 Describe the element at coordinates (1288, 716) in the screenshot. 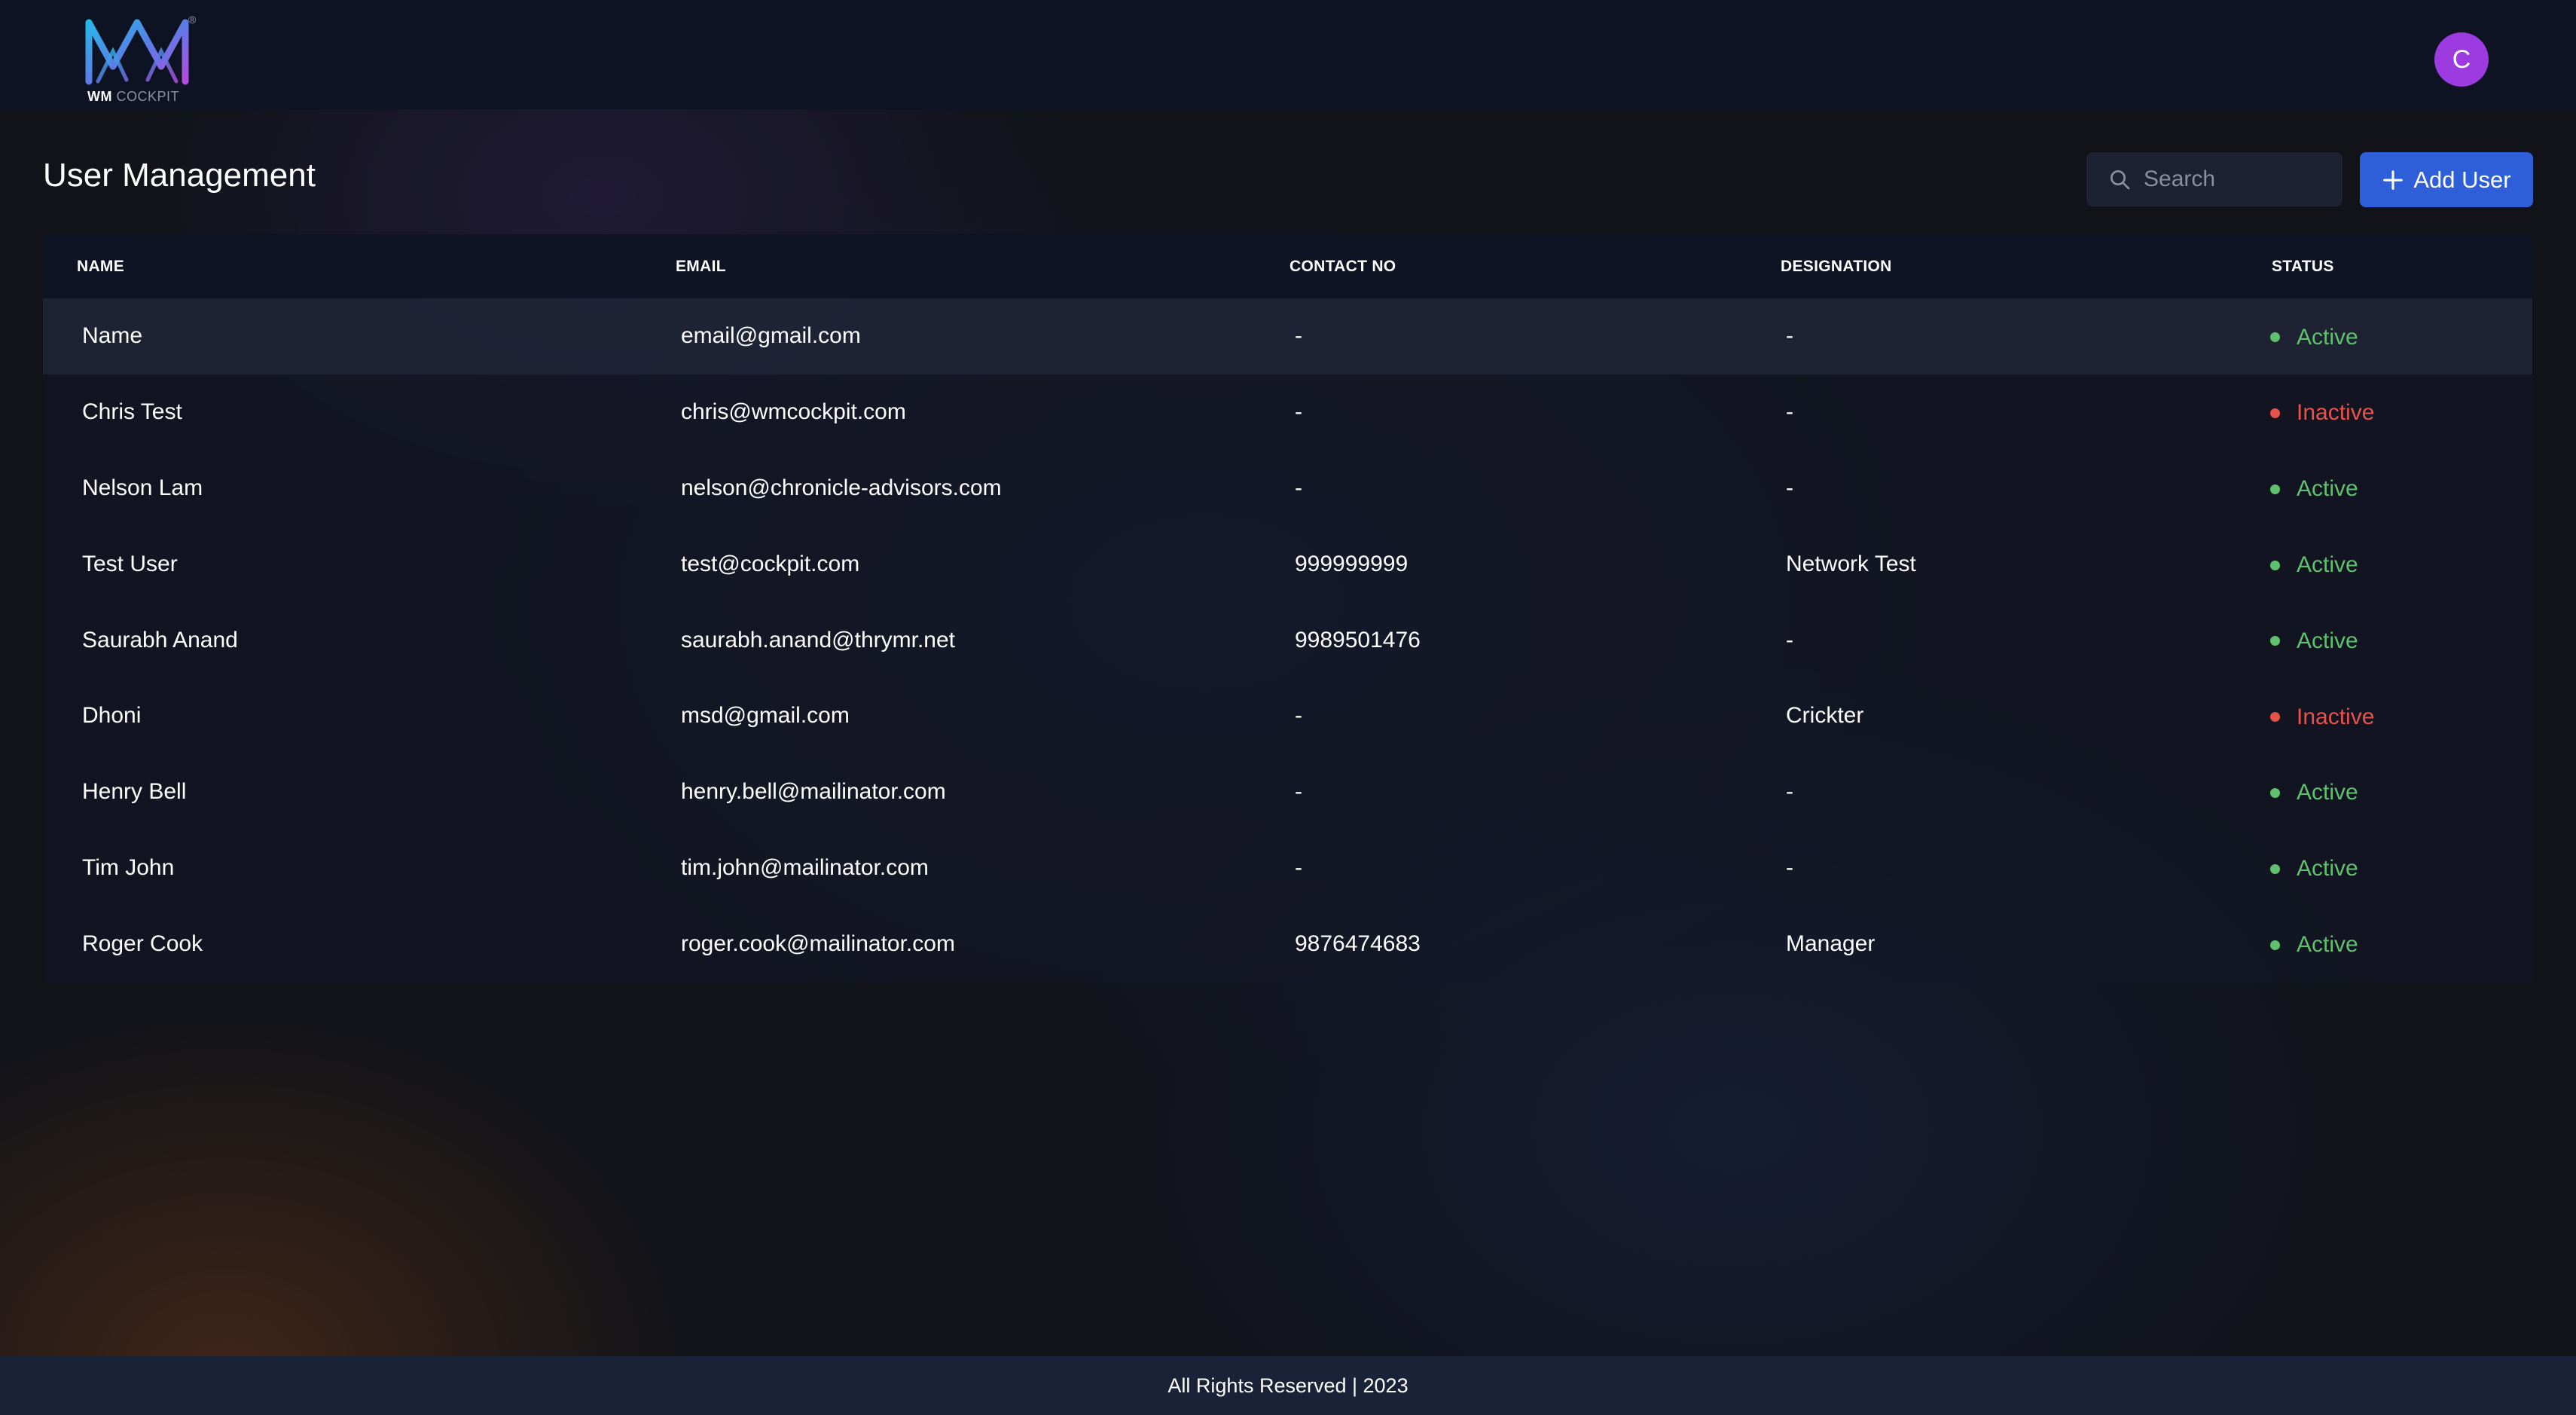

I see `table-row: Dhoni msd@gmail.com - Crickter Inactive` at that location.